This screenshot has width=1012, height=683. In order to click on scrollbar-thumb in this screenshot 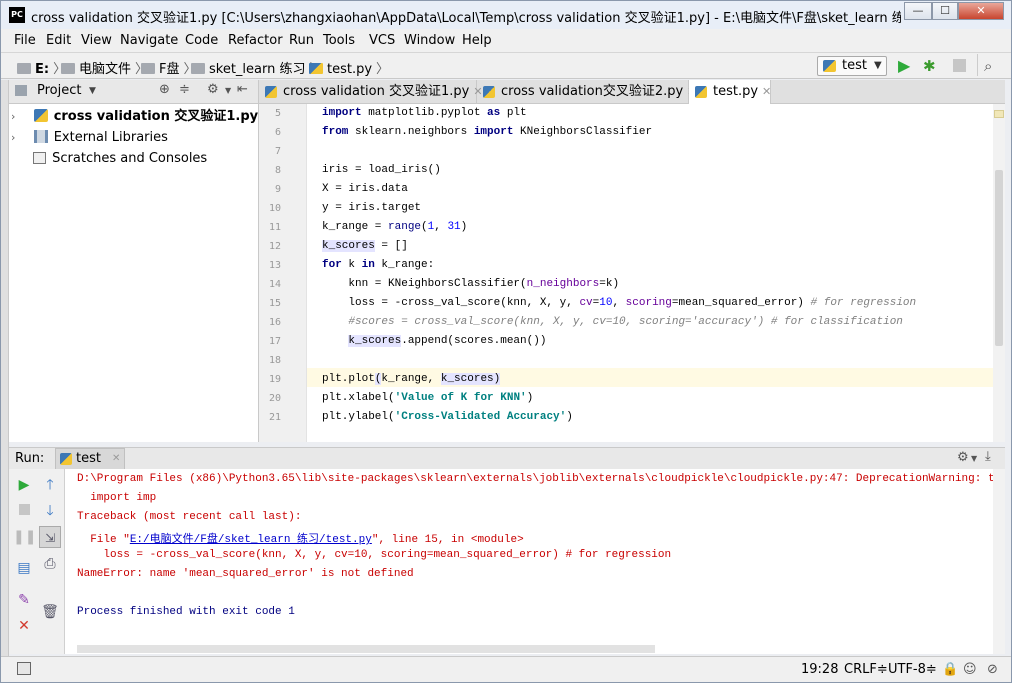, I will do `click(999, 258)`.